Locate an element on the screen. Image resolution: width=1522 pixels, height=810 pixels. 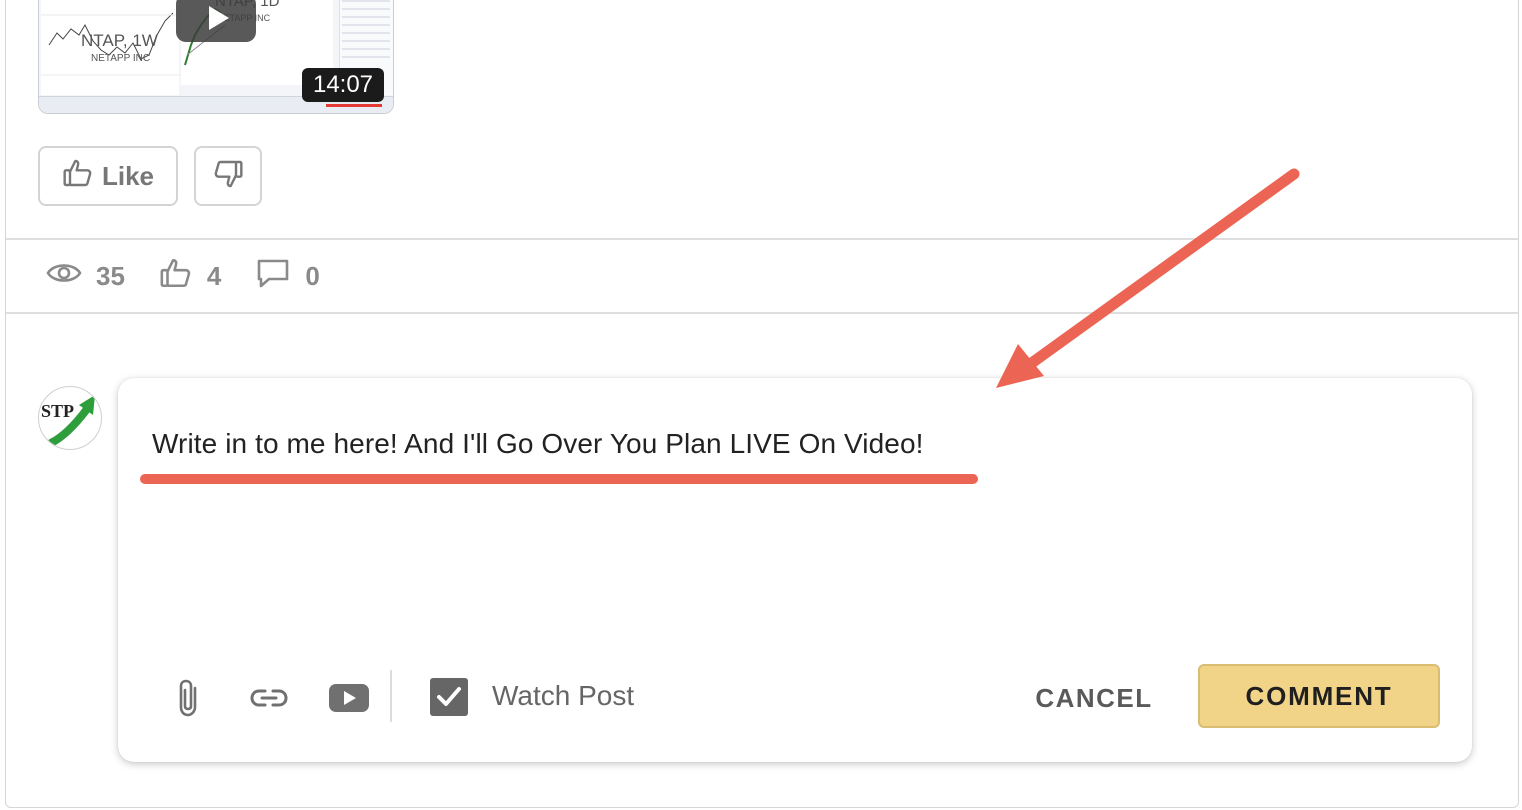
video-duration: 14:07 is located at coordinates (343, 85).